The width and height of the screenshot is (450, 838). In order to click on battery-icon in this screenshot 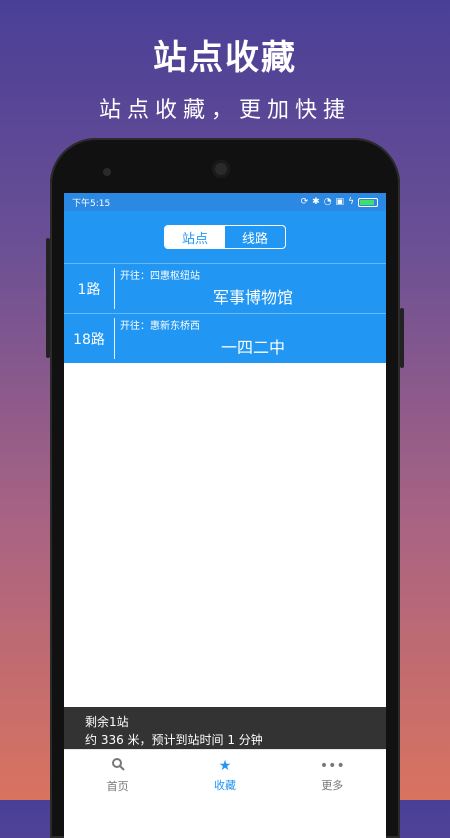, I will do `click(368, 202)`.